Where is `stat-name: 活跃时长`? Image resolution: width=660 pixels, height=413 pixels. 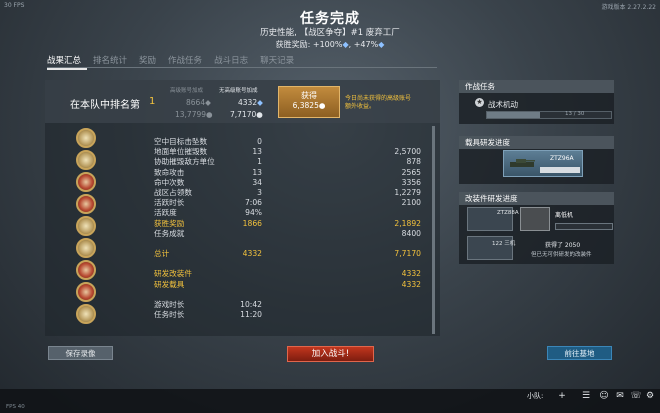 stat-name: 活跃时长 is located at coordinates (169, 203).